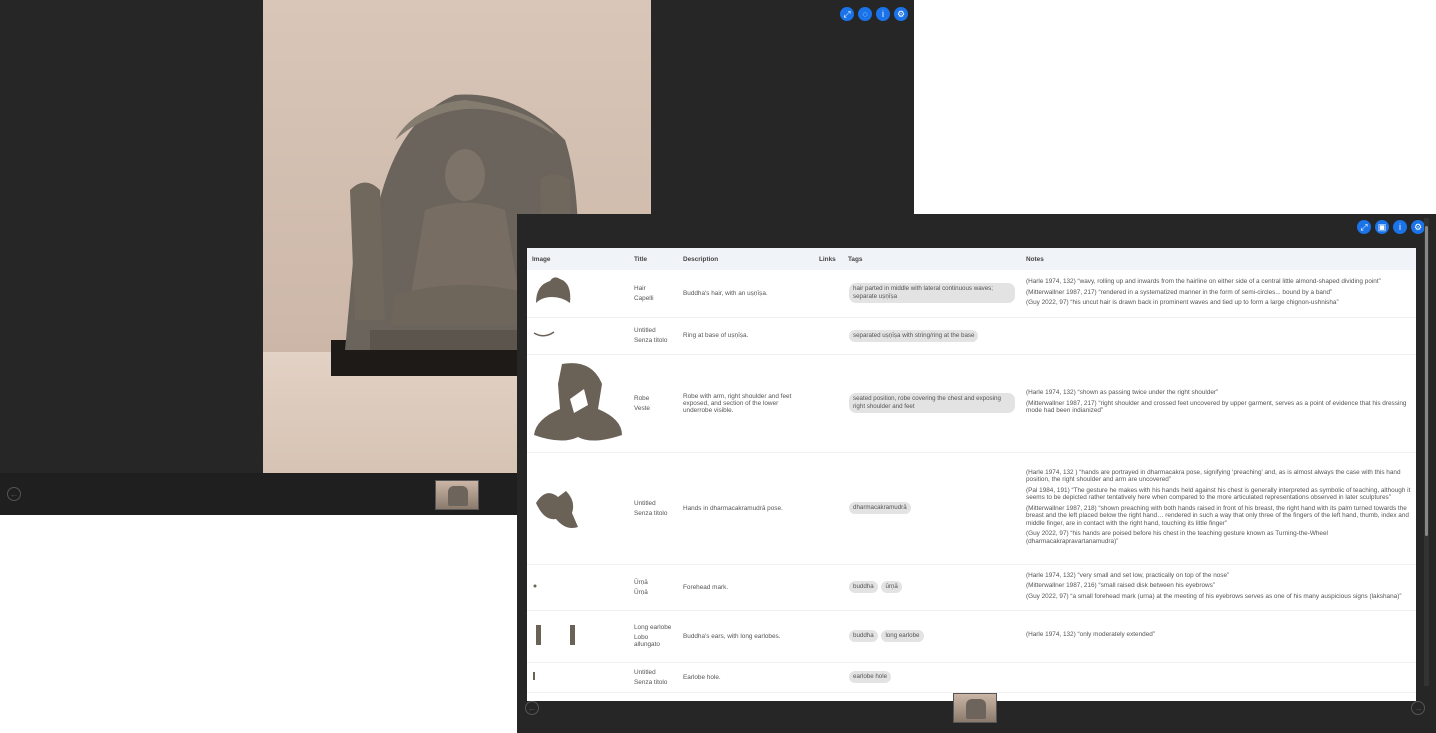 The height and width of the screenshot is (733, 1436). What do you see at coordinates (653, 294) in the screenshot?
I see `row-title: Hair Capelli` at bounding box center [653, 294].